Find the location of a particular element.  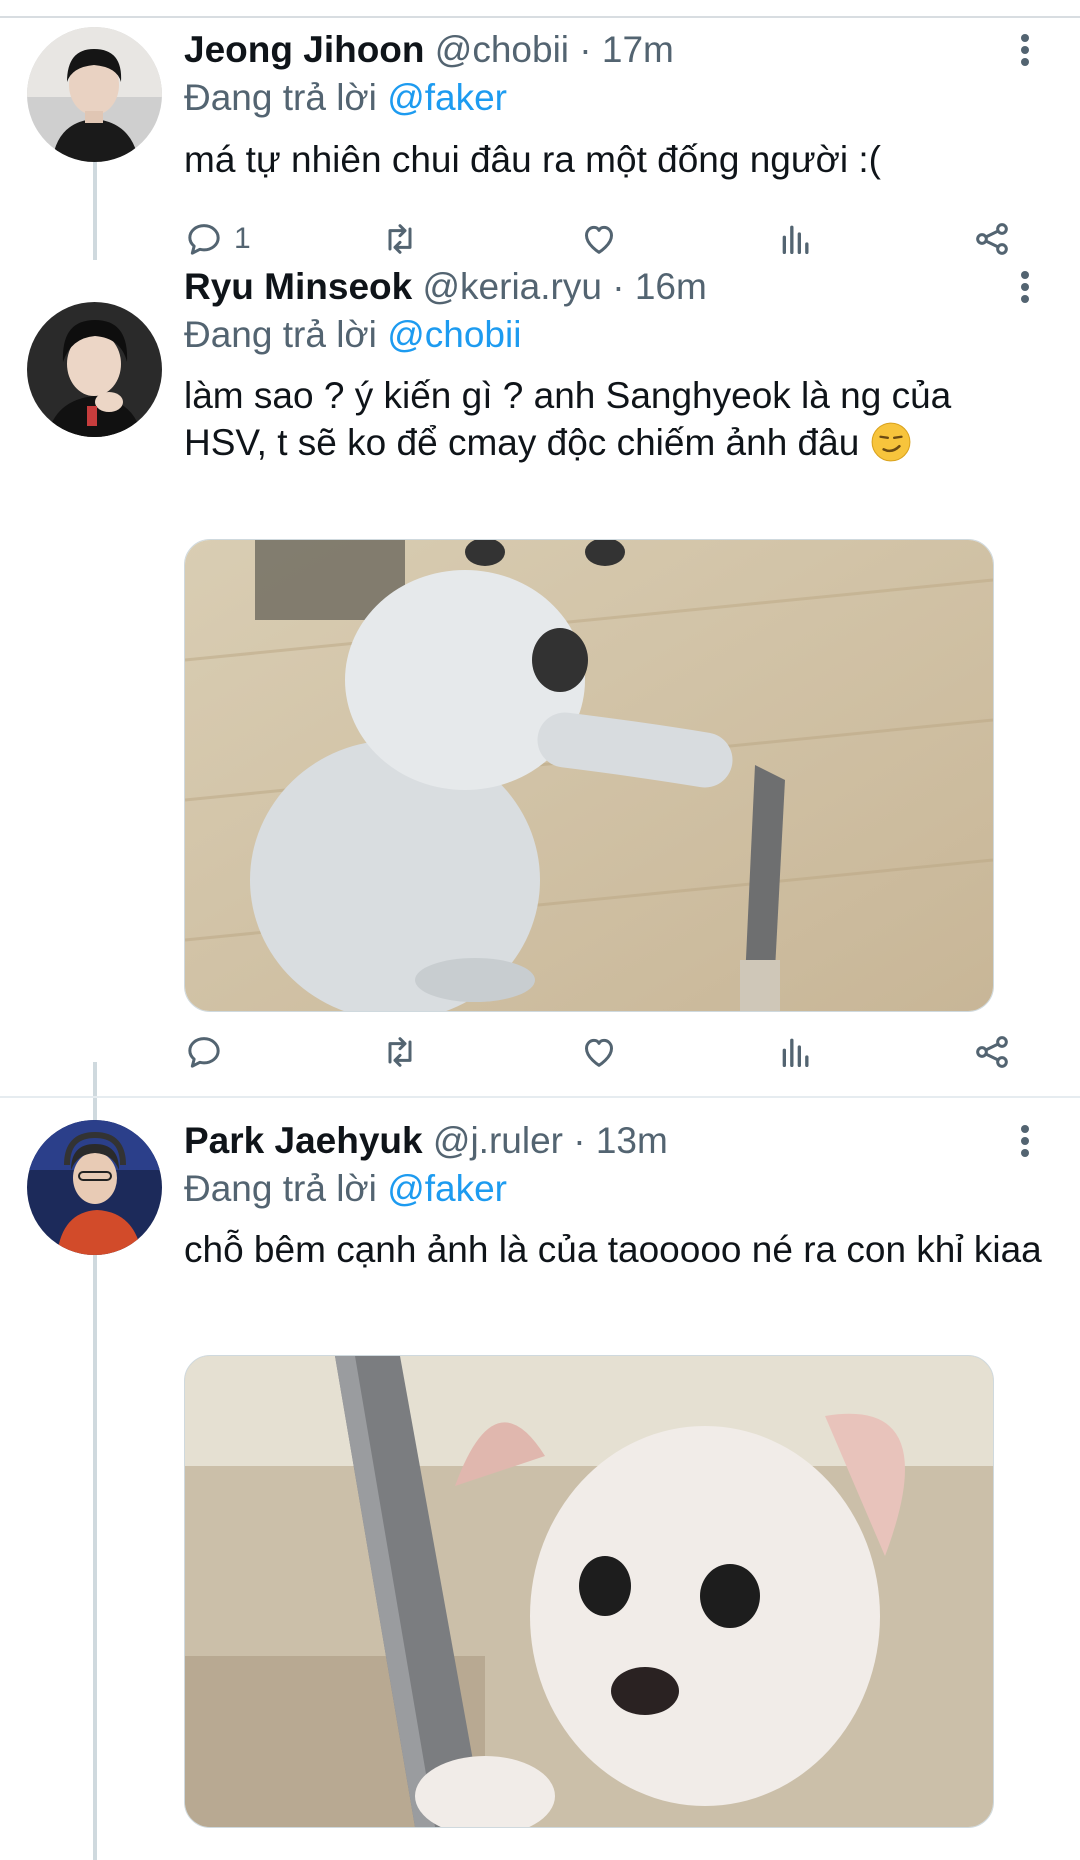

display-name: Park Jaehyuk is located at coordinates (303, 1140).